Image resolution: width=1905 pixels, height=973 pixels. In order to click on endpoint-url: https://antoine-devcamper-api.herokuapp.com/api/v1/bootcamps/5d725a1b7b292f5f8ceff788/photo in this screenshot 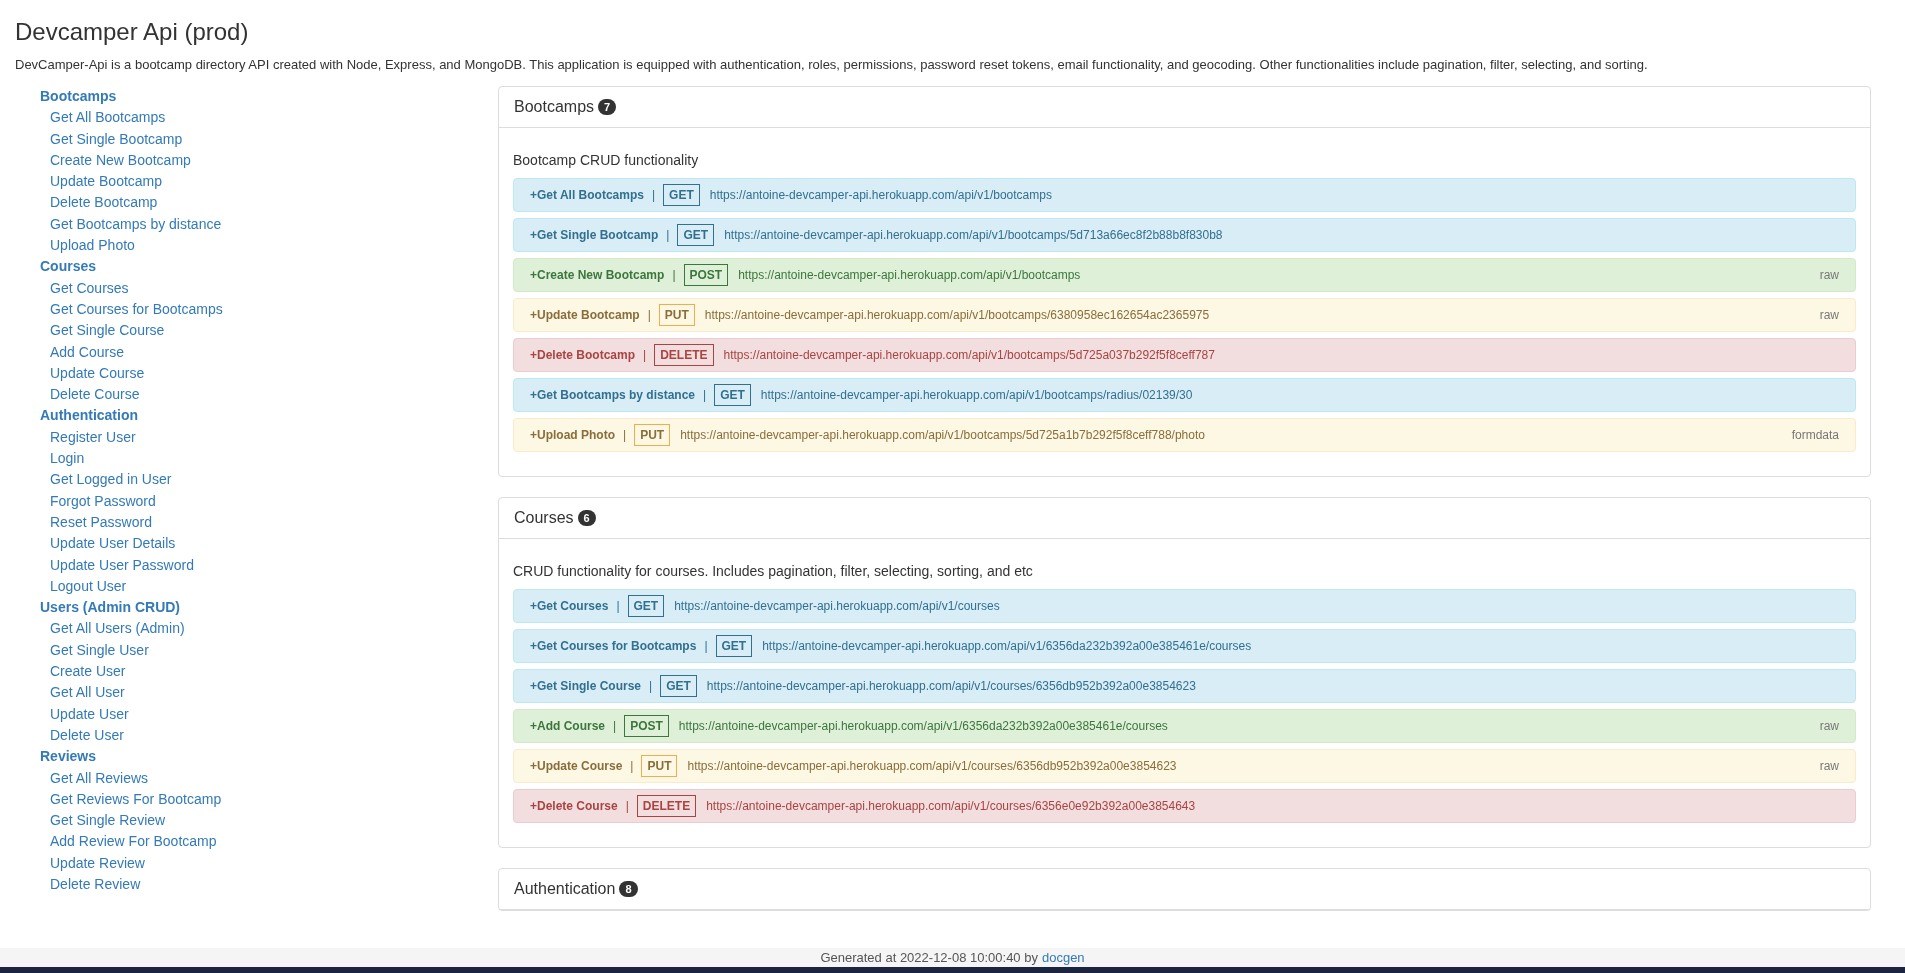, I will do `click(943, 435)`.